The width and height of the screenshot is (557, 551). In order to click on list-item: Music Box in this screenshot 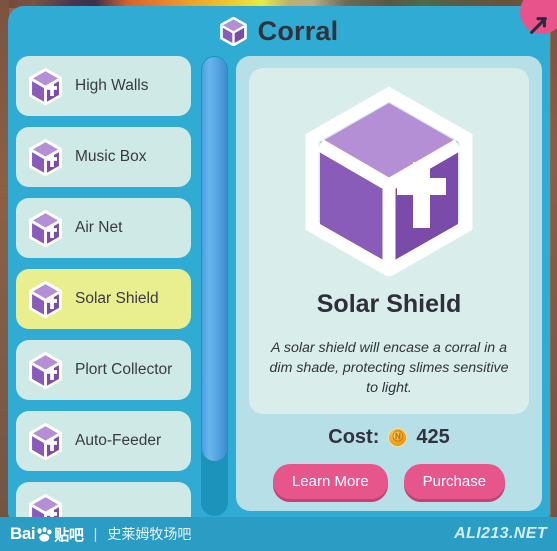, I will do `click(103, 157)`.